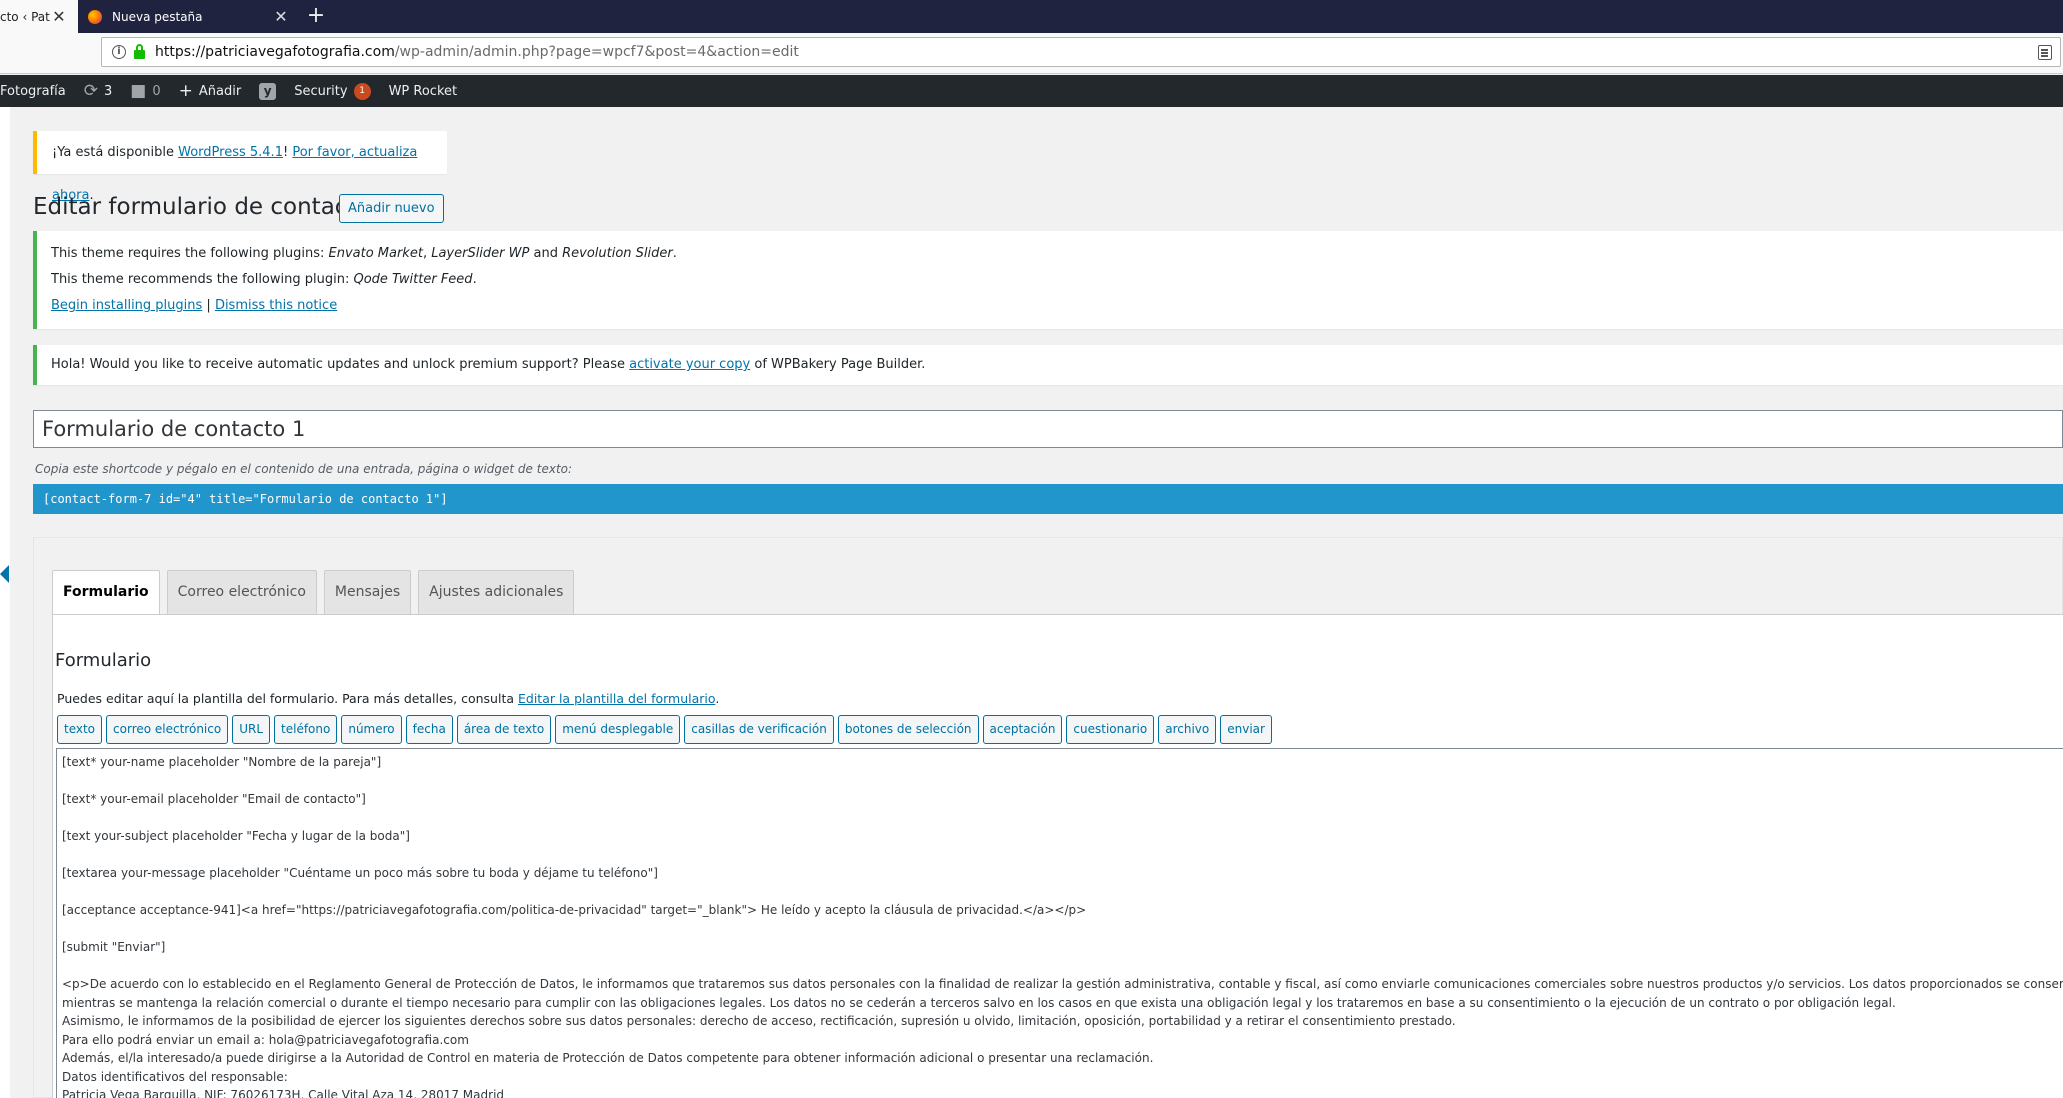 The width and height of the screenshot is (2063, 1098). I want to click on tag-button-correo-electronico: correo electrónico, so click(167, 729).